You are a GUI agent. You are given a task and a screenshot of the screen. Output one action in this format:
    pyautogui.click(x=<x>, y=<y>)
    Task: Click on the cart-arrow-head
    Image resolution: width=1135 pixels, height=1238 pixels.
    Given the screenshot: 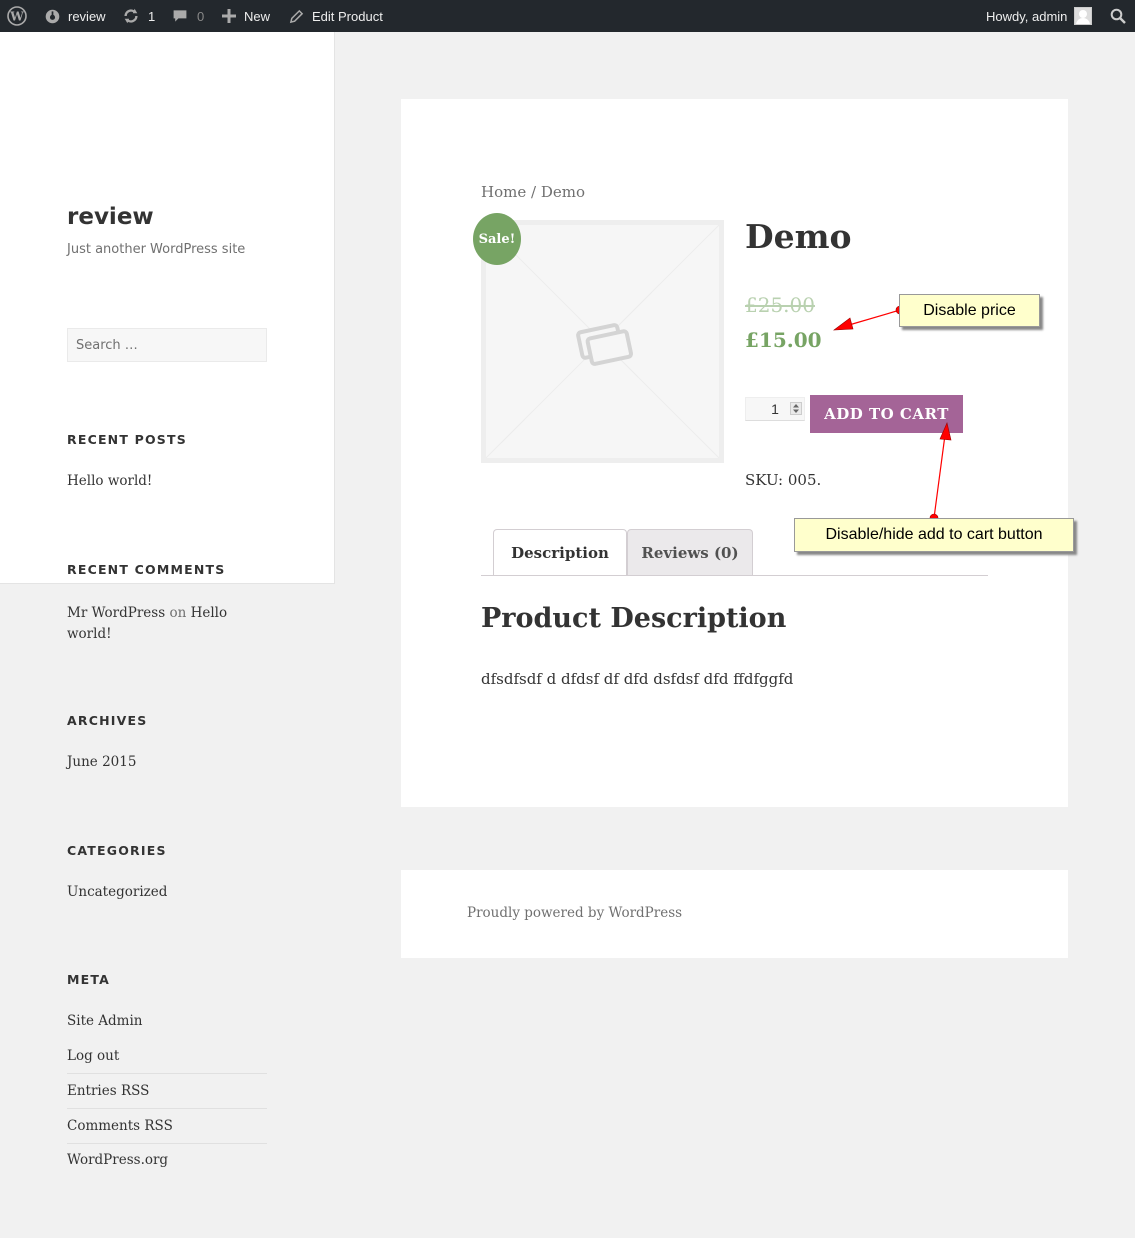 What is the action you would take?
    pyautogui.click(x=945, y=431)
    